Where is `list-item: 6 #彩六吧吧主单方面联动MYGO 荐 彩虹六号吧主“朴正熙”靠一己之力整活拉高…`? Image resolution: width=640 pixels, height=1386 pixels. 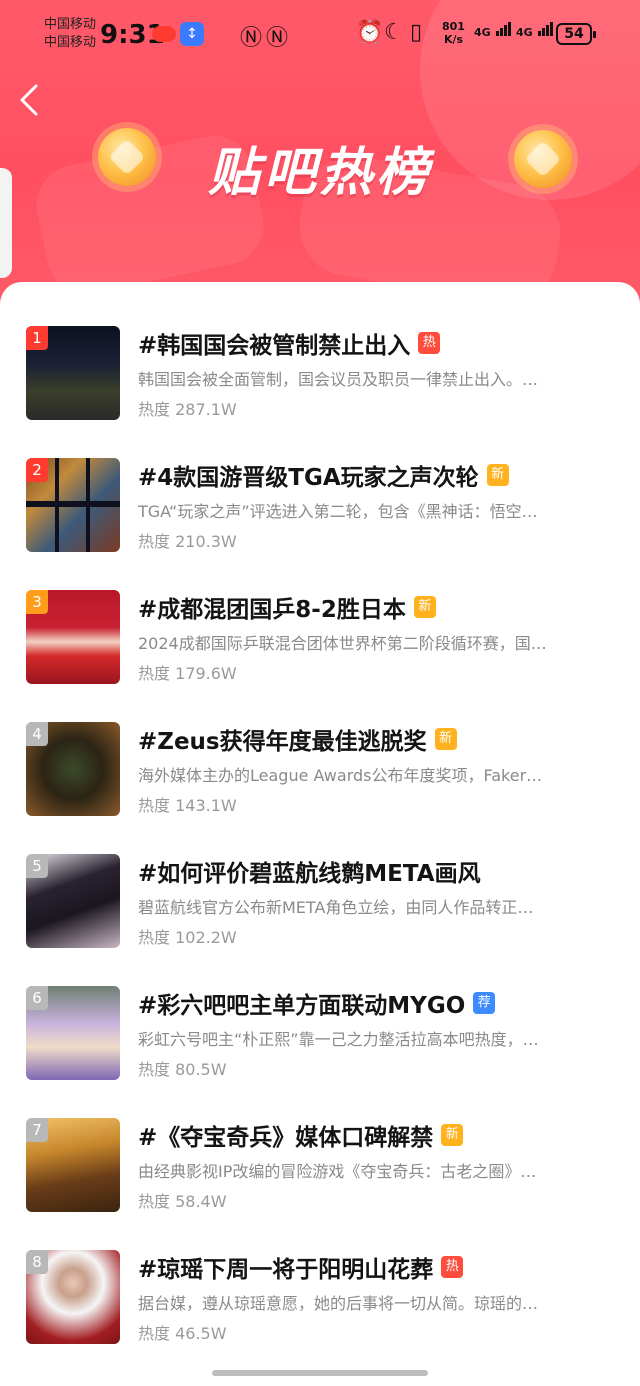 list-item: 6 #彩六吧吧主单方面联动MYGO 荐 彩虹六号吧主“朴正熙”靠一己之力整活拉高… is located at coordinates (320, 1036).